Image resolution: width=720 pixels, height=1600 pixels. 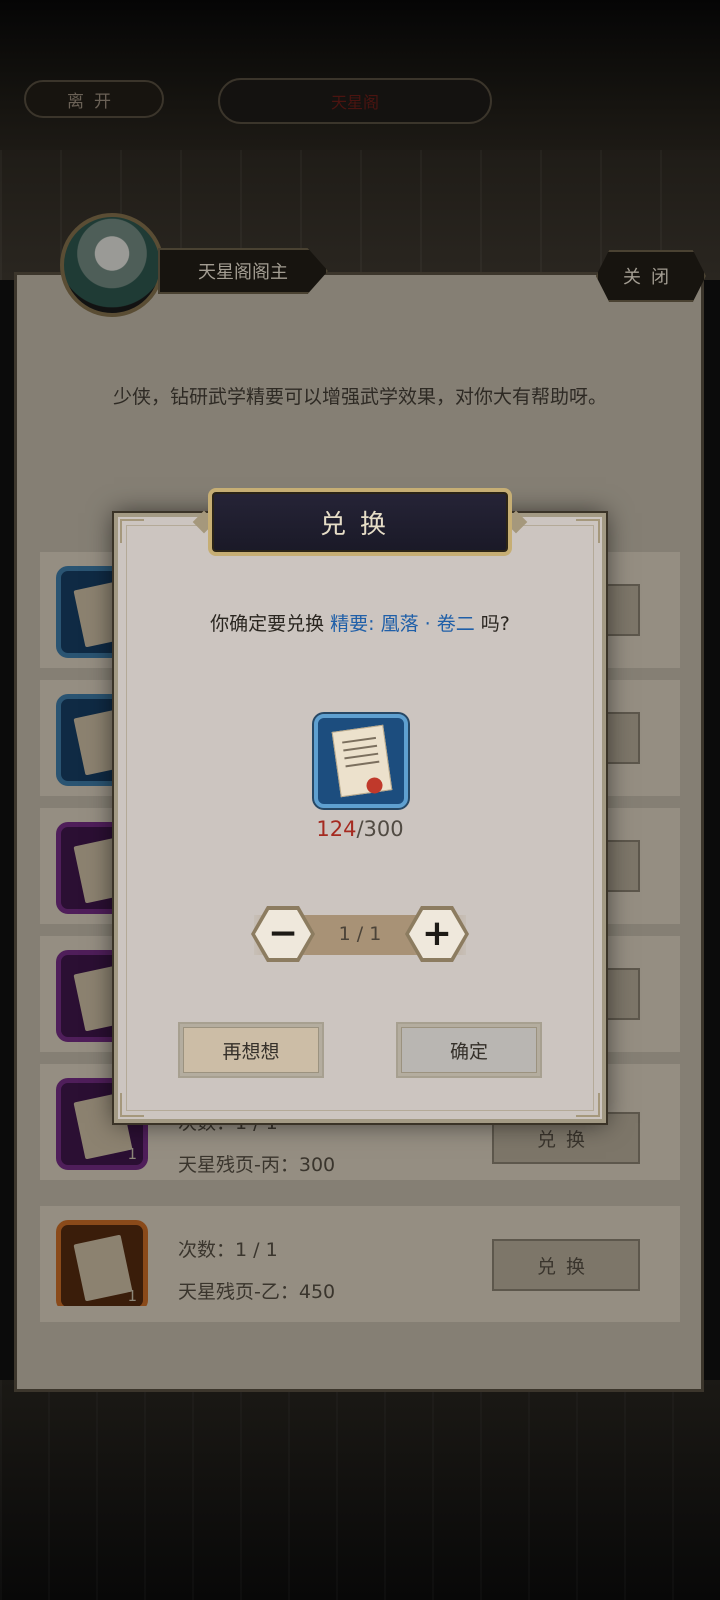 I want to click on exchange-cost: 天星残页-丙：300, so click(x=257, y=1165).